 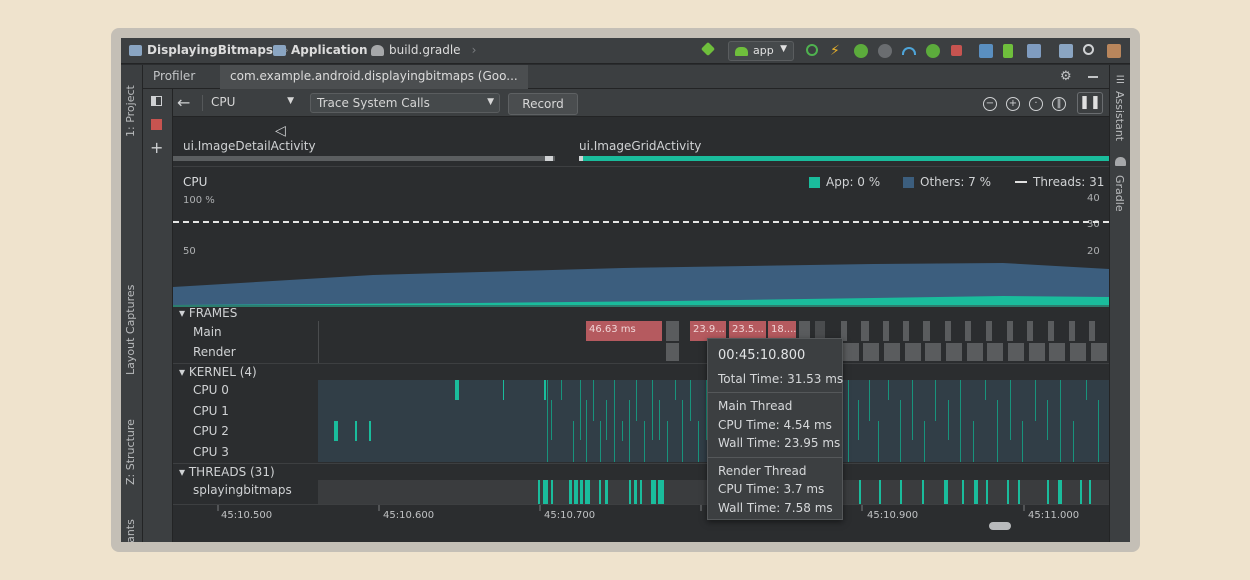 I want to click on time-tick: 45:10.700, so click(x=570, y=515).